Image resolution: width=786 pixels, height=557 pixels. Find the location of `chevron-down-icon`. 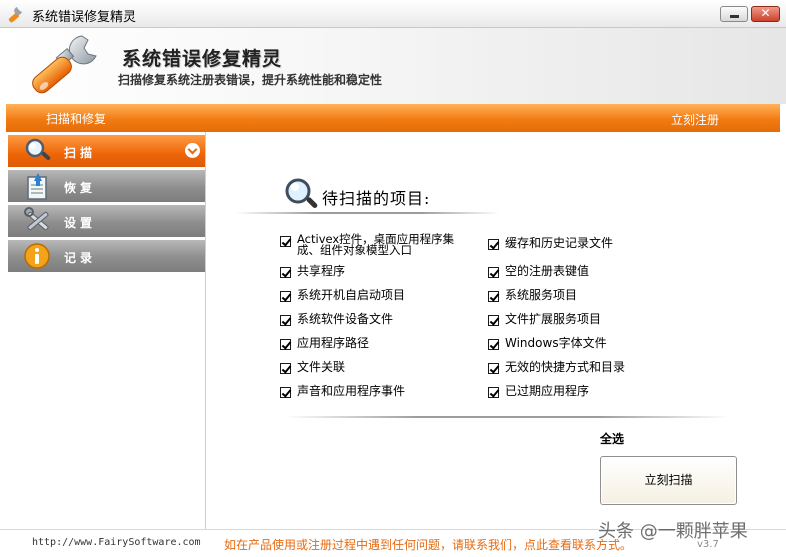

chevron-down-icon is located at coordinates (192, 150).